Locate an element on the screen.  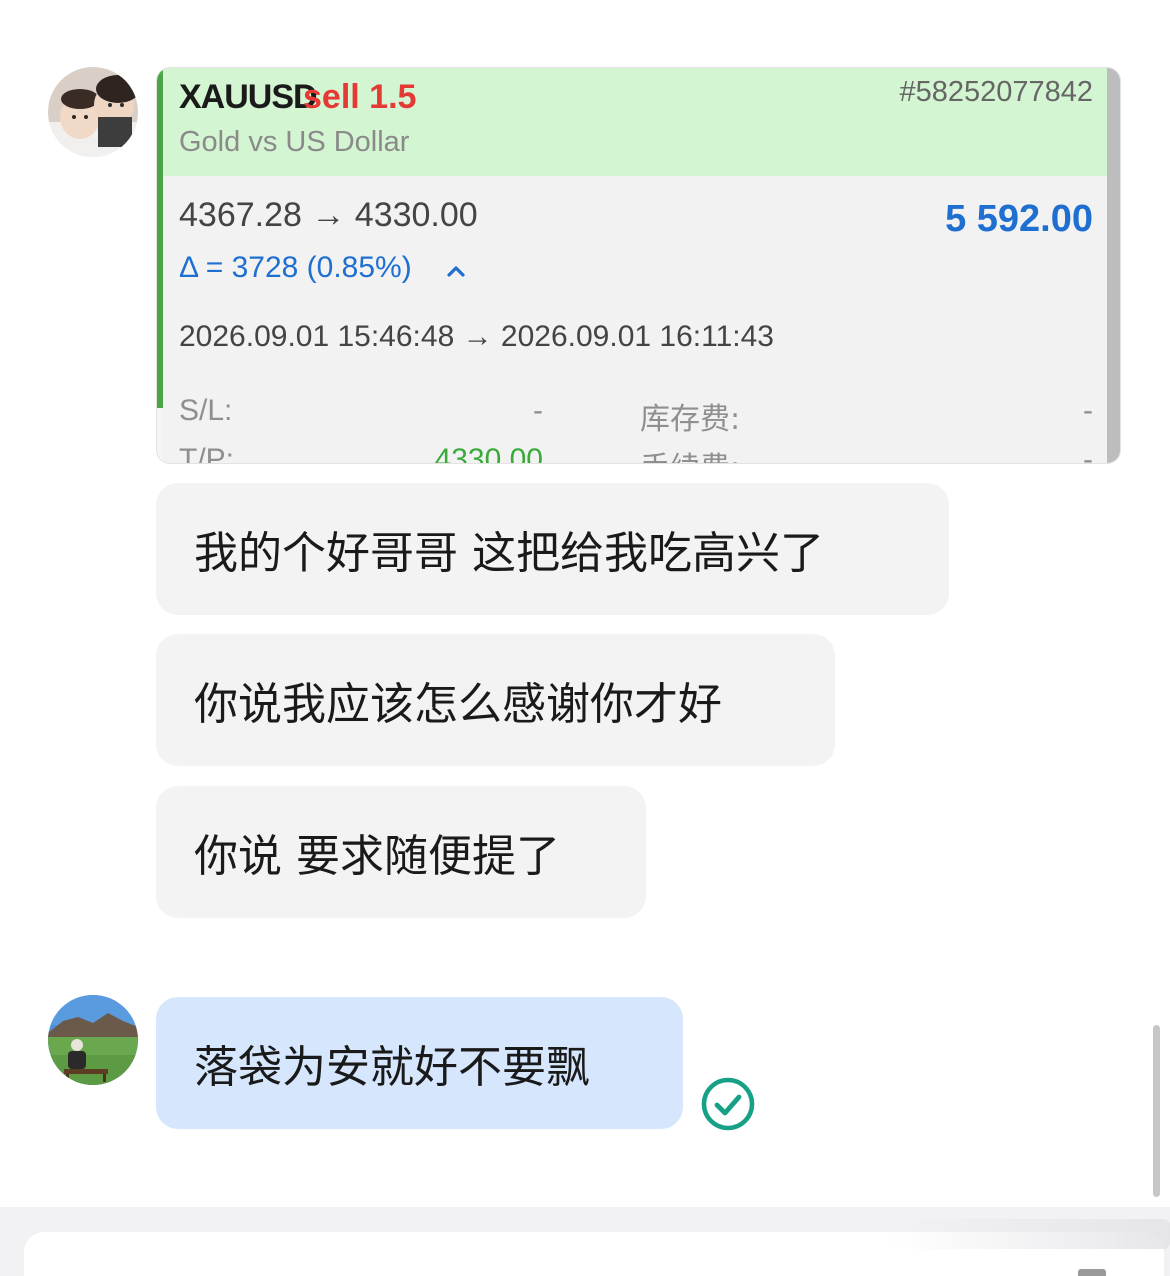
message-bubble-outgoing: 落袋为安就好不要飘 is located at coordinates (419, 1063).